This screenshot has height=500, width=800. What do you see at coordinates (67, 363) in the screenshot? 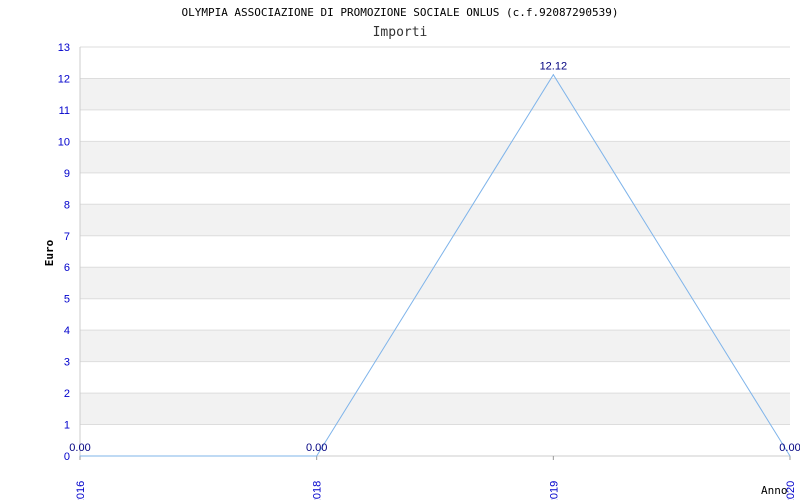
I see `y-tick-label: 3` at bounding box center [67, 363].